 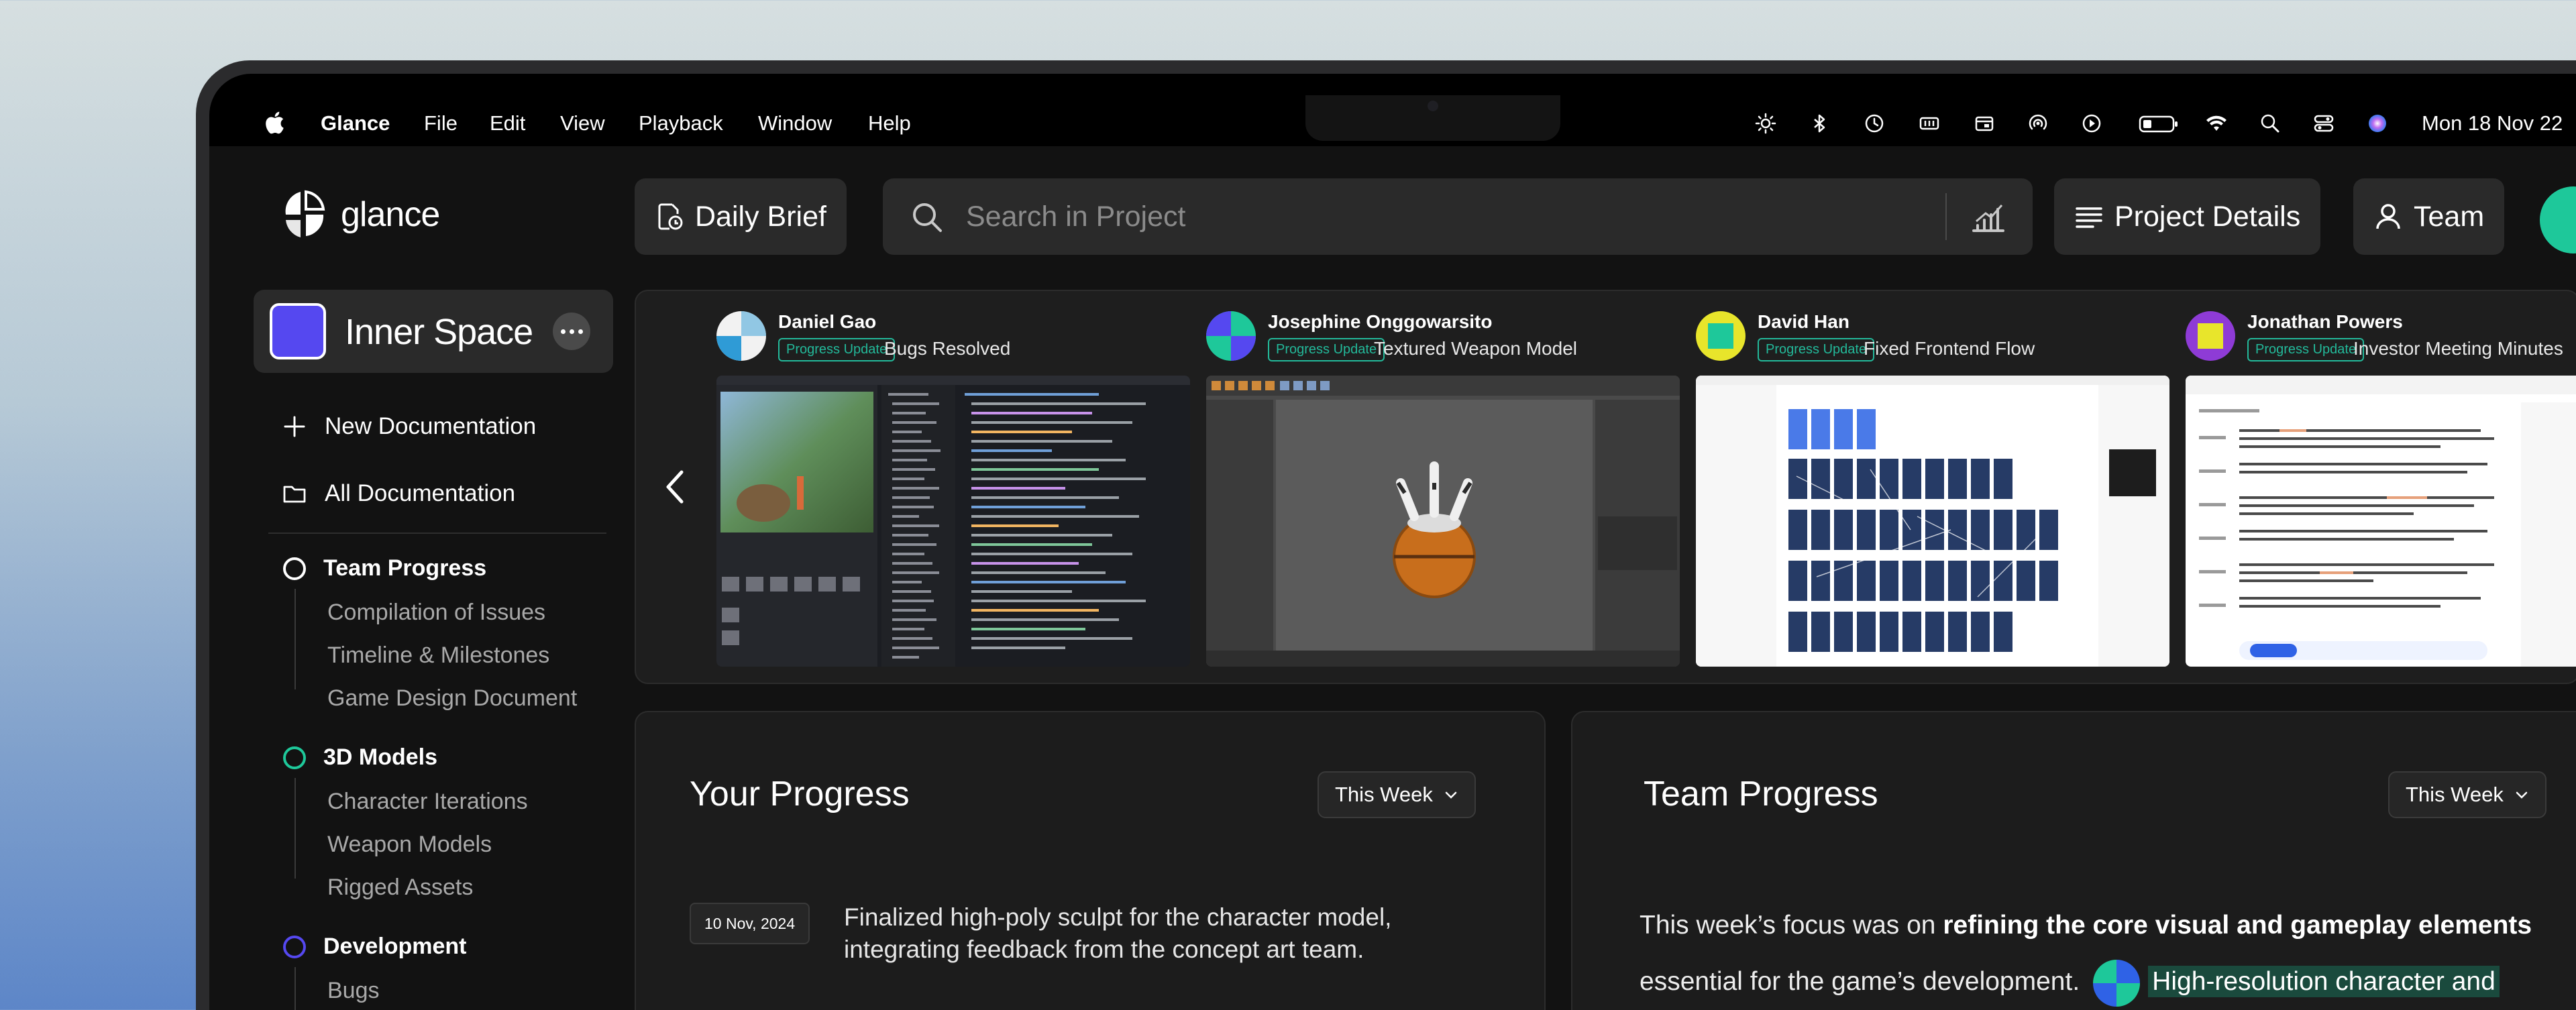 What do you see at coordinates (380, 757) in the screenshot?
I see `section-title: 3D Models` at bounding box center [380, 757].